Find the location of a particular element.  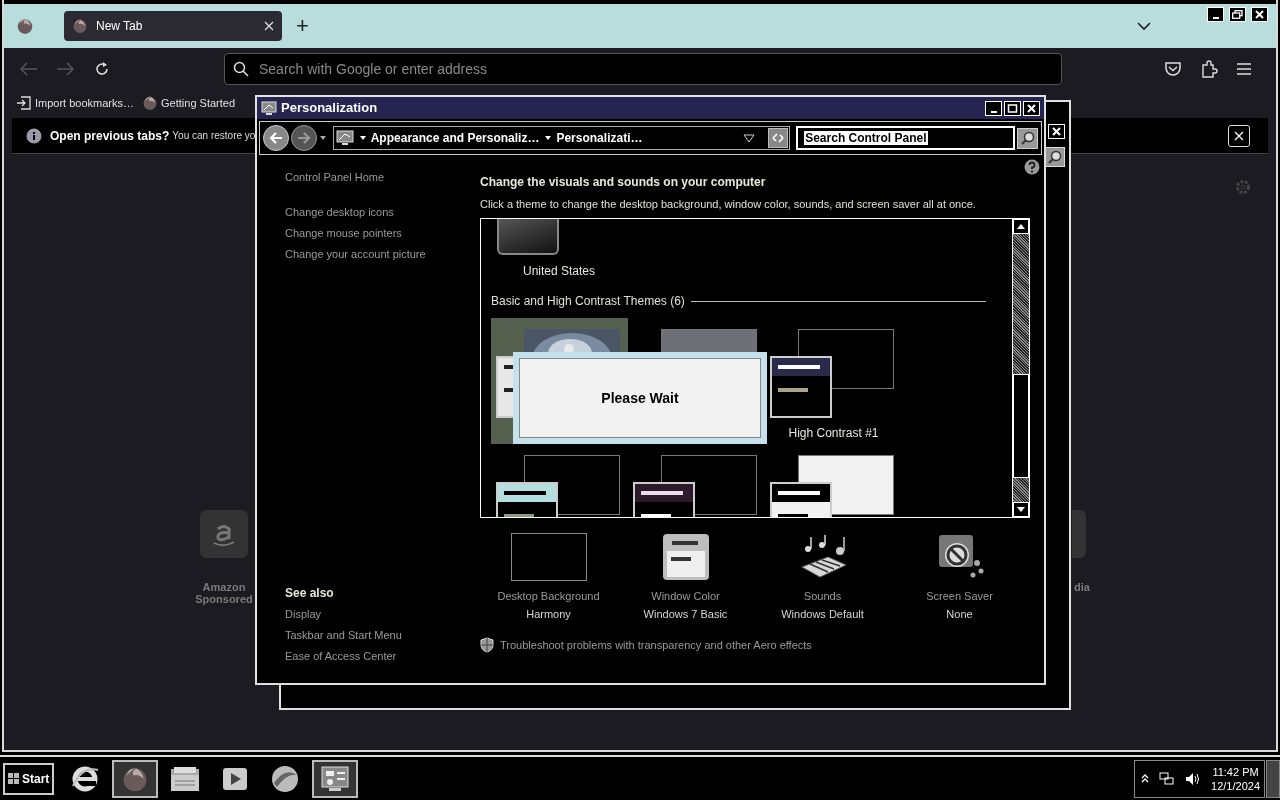

theme-label: High Contrast #1 is located at coordinates (833, 433).